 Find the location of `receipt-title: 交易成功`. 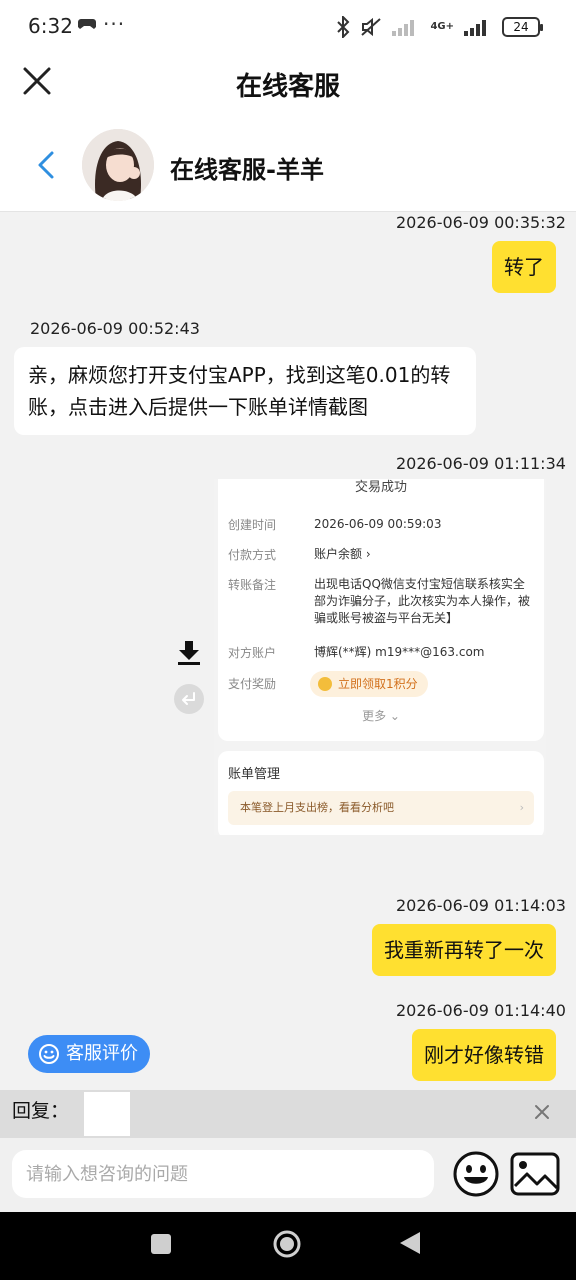

receipt-title: 交易成功 is located at coordinates (380, 487).